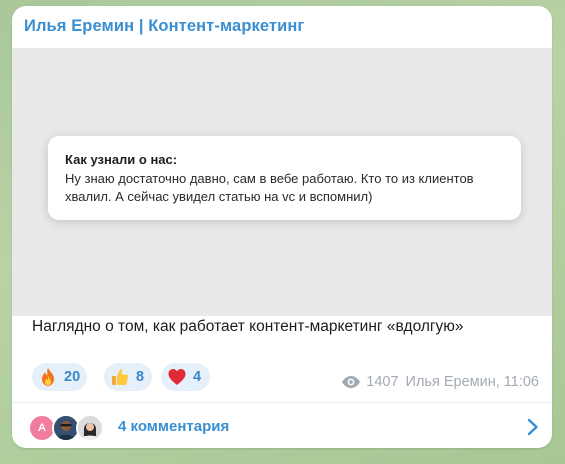 The image size is (565, 464). What do you see at coordinates (121, 159) in the screenshot?
I see `review-card-title: Как узнали о нас:` at bounding box center [121, 159].